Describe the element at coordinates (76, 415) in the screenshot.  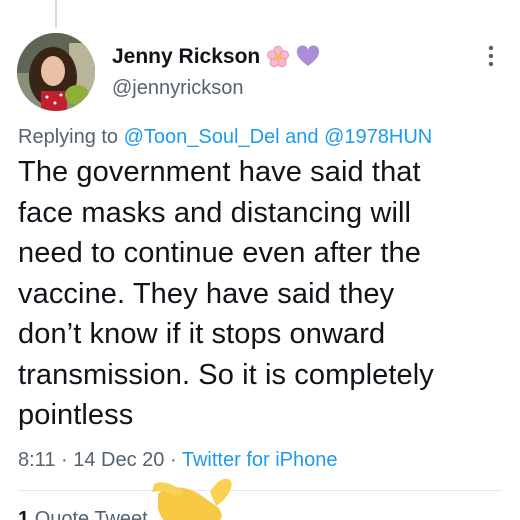
I see `tweet-text-line: pointless` at that location.